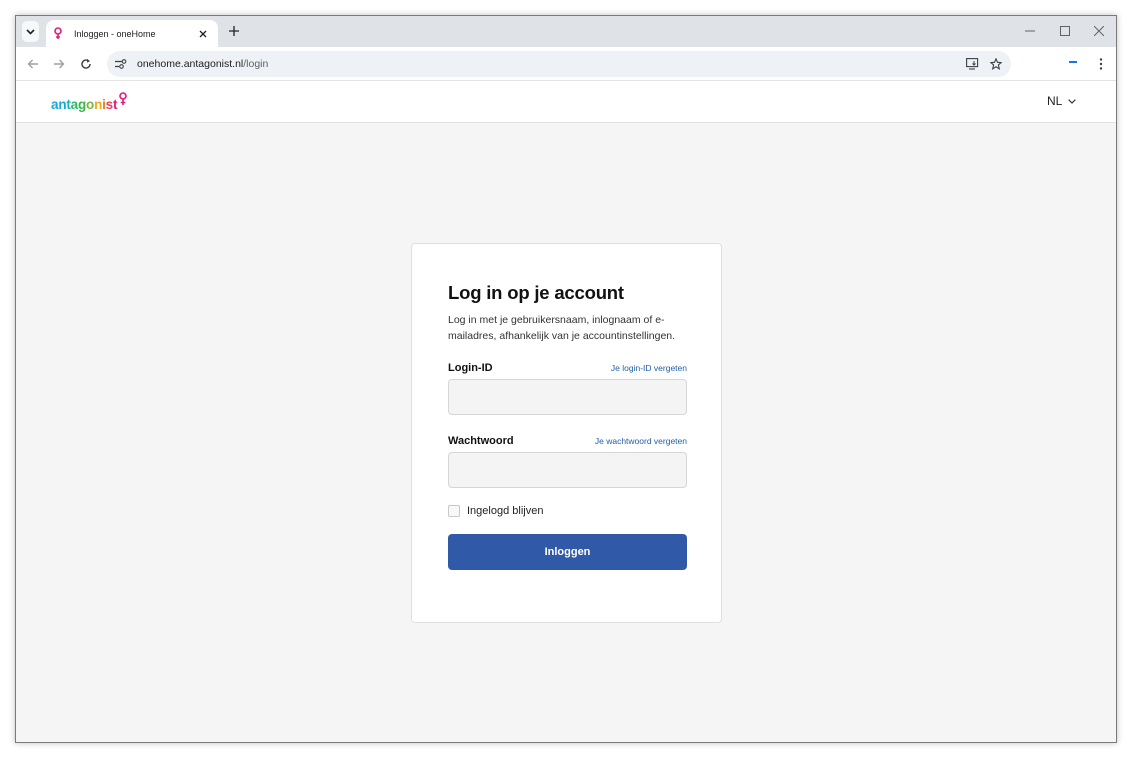  What do you see at coordinates (109, 104) in the screenshot?
I see `logo-letter: s` at bounding box center [109, 104].